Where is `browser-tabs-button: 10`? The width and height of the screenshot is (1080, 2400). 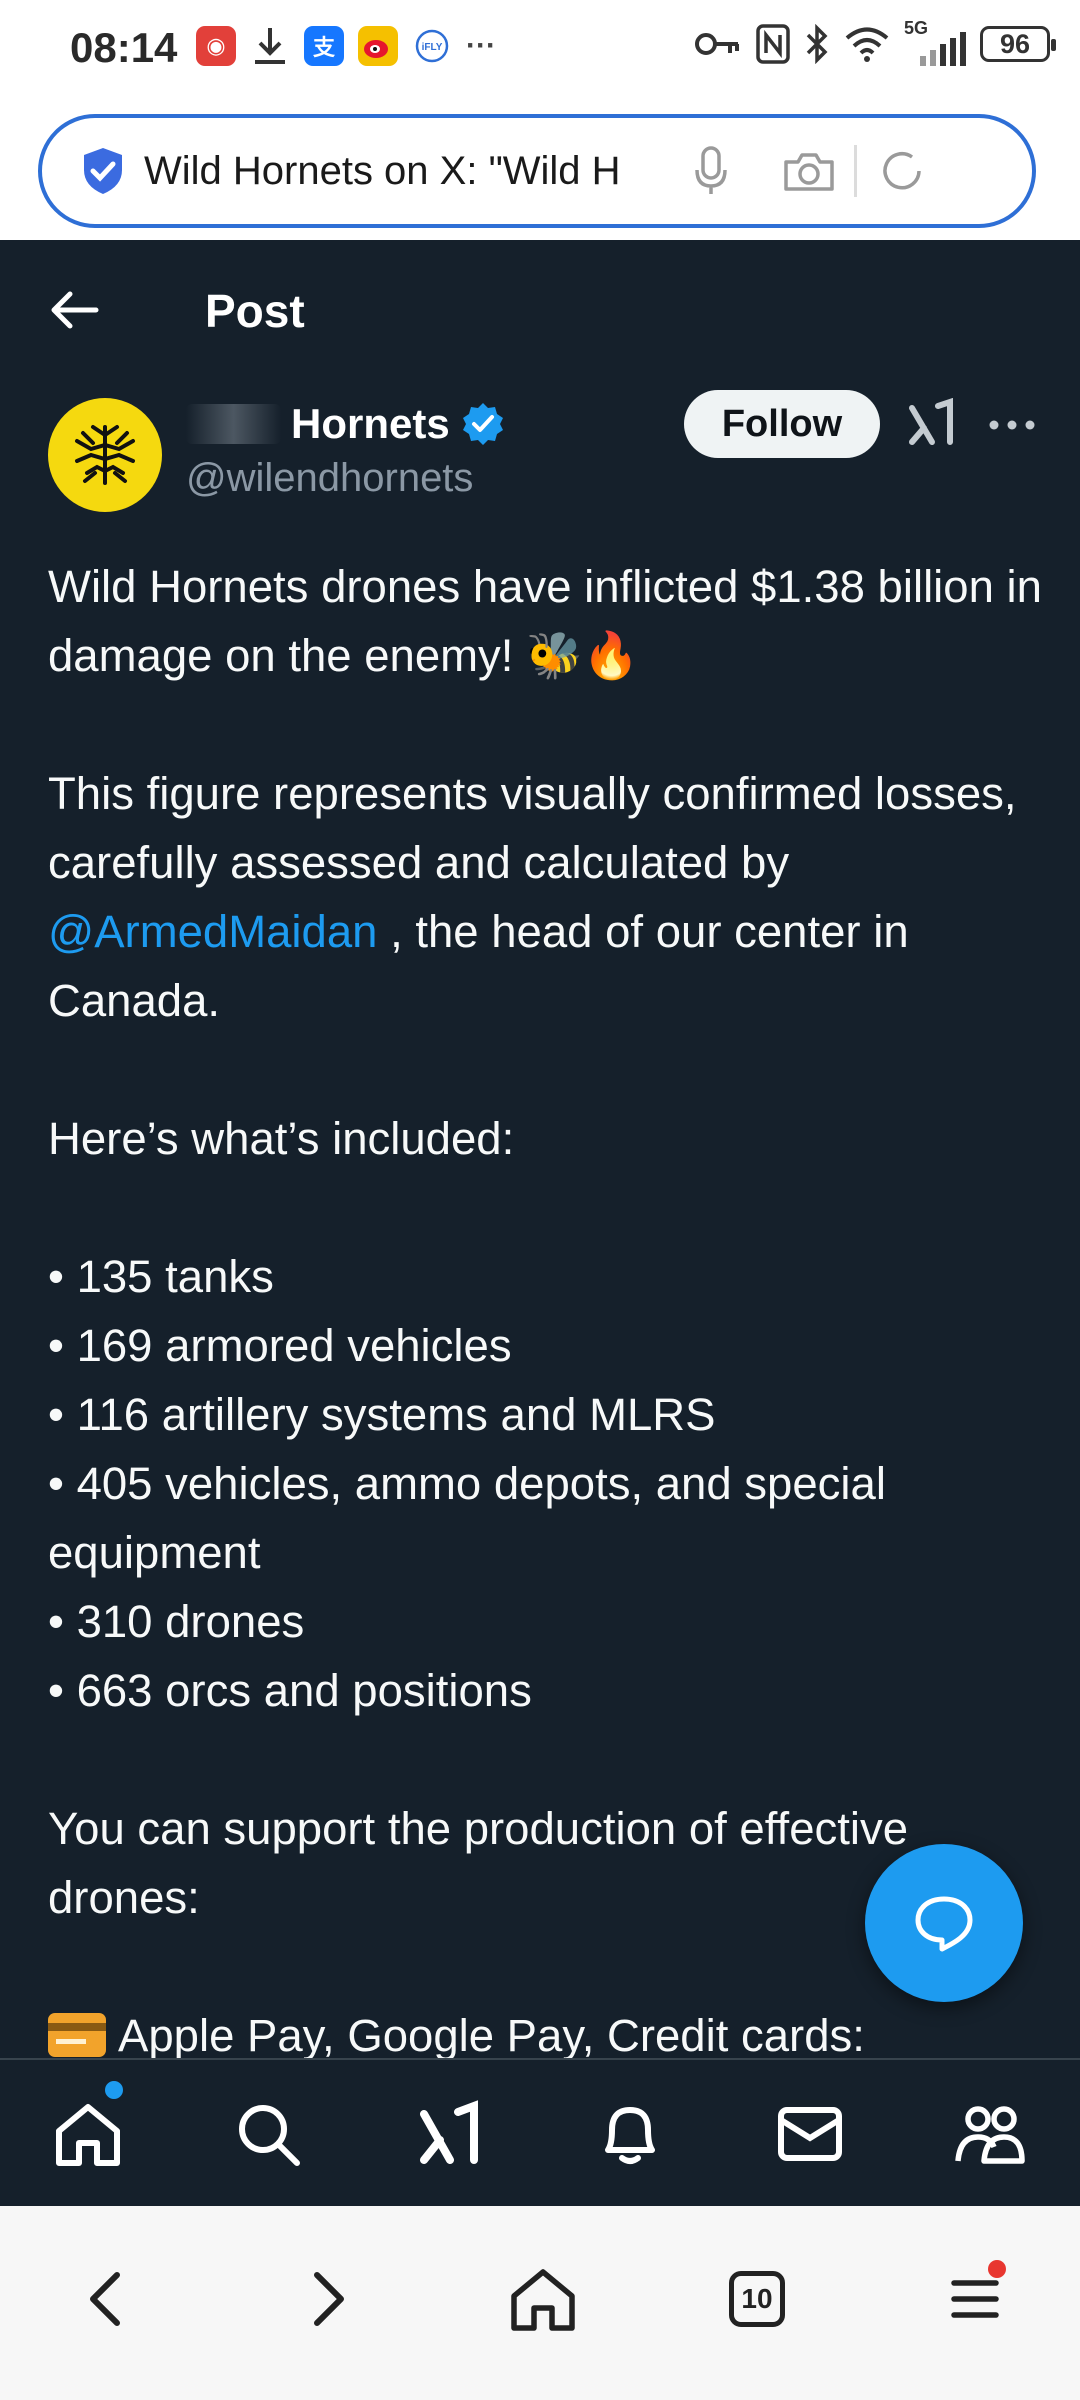 browser-tabs-button: 10 is located at coordinates (757, 2299).